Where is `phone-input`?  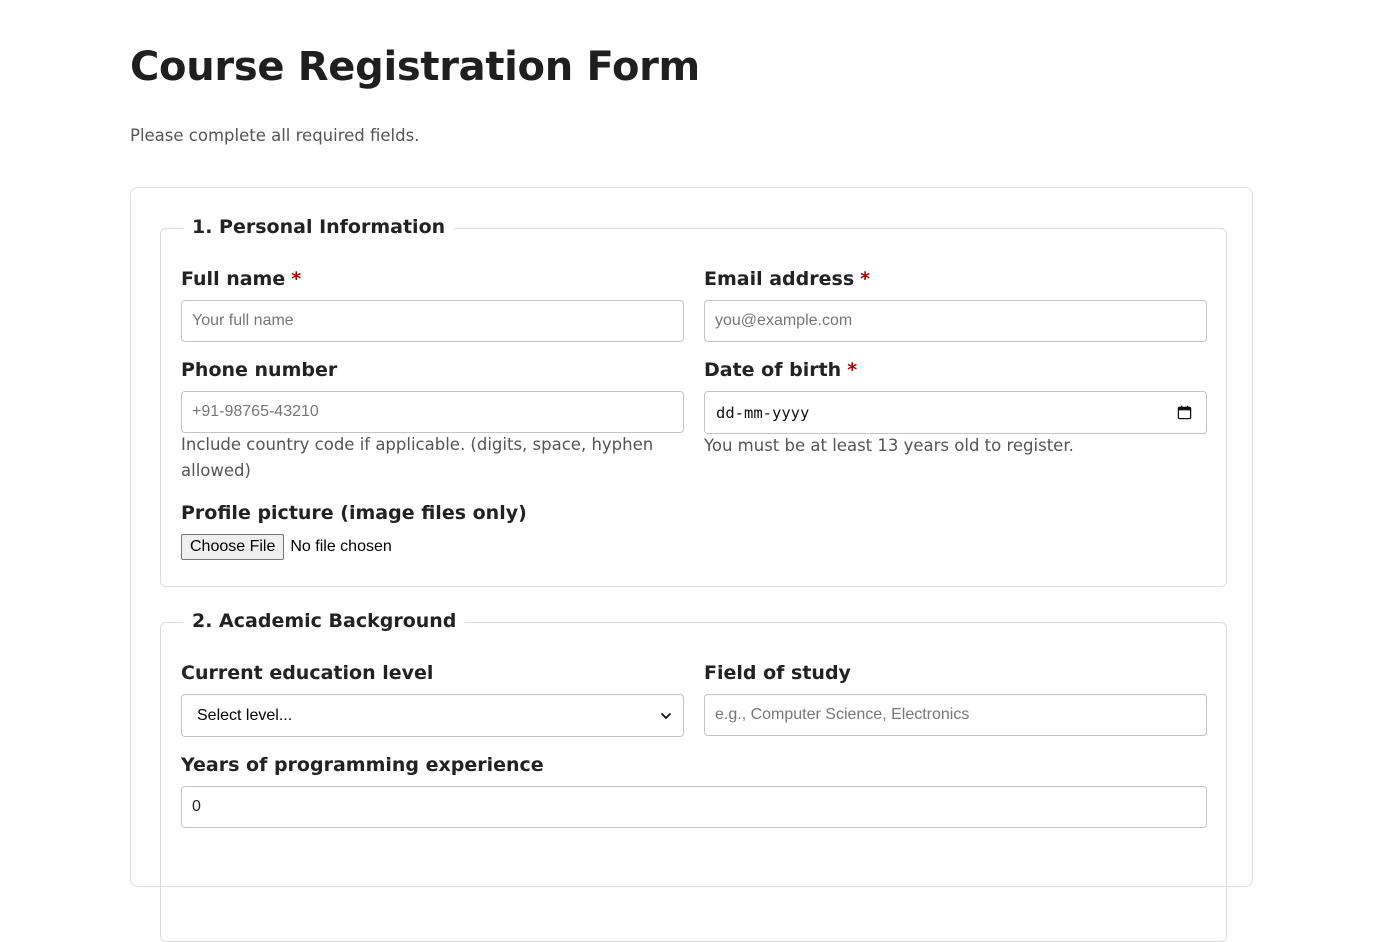 phone-input is located at coordinates (432, 412).